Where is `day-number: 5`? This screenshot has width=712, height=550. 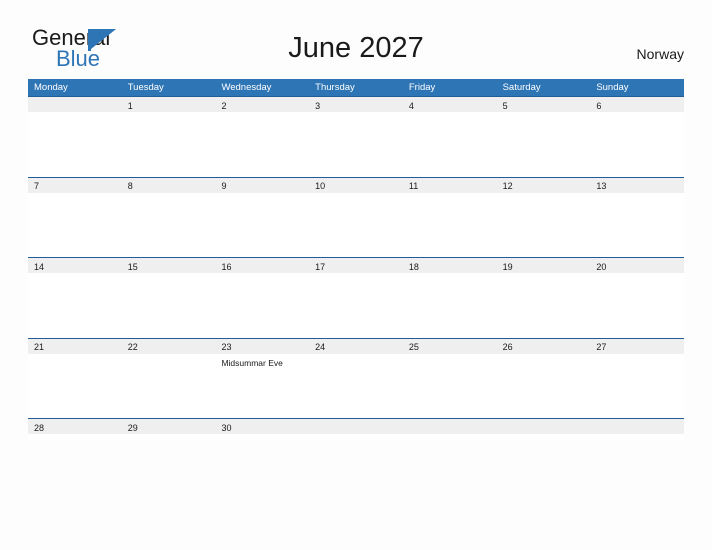 day-number: 5 is located at coordinates (505, 105).